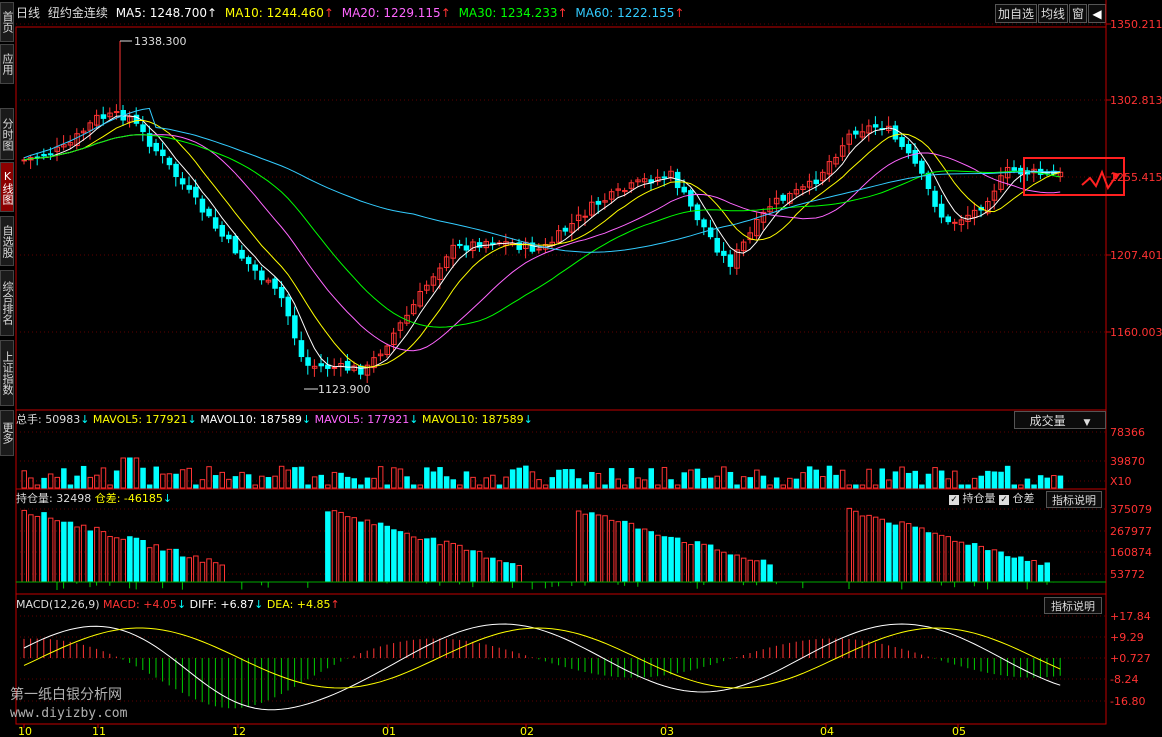  Describe the element at coordinates (1136, 177) in the screenshot. I see `price-tick-label: 1255.415` at that location.